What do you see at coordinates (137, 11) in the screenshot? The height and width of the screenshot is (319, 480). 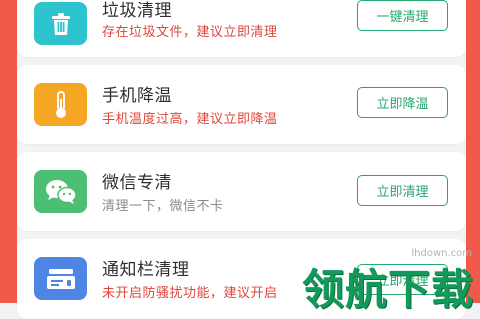 I see `card-title: 垃圾清理` at bounding box center [137, 11].